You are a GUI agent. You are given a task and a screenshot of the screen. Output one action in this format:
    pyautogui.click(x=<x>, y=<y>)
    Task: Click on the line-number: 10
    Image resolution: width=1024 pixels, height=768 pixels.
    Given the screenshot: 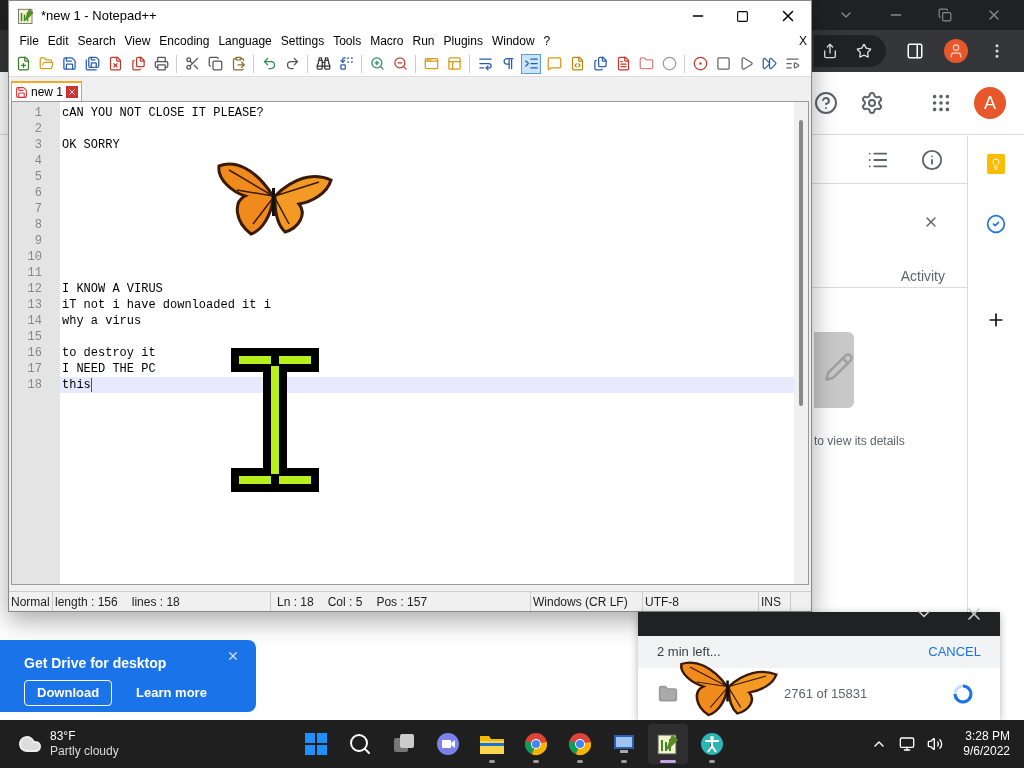 What is the action you would take?
    pyautogui.click(x=34, y=257)
    